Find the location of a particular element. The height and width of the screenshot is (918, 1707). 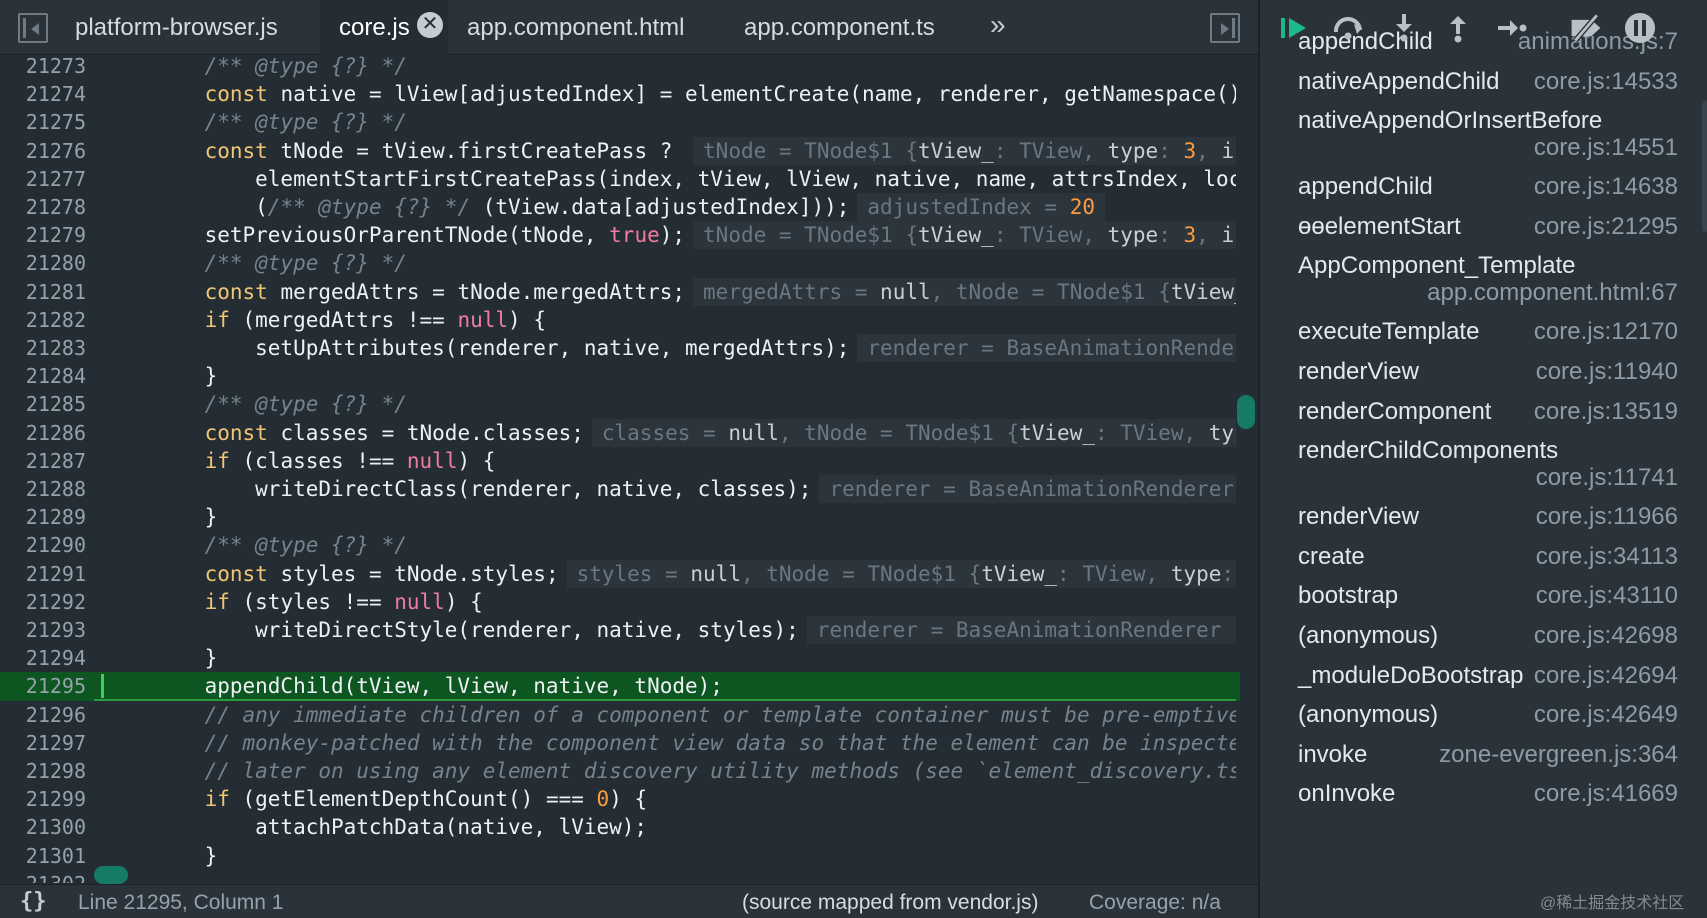

line-number: 21284 is located at coordinates (43, 376).